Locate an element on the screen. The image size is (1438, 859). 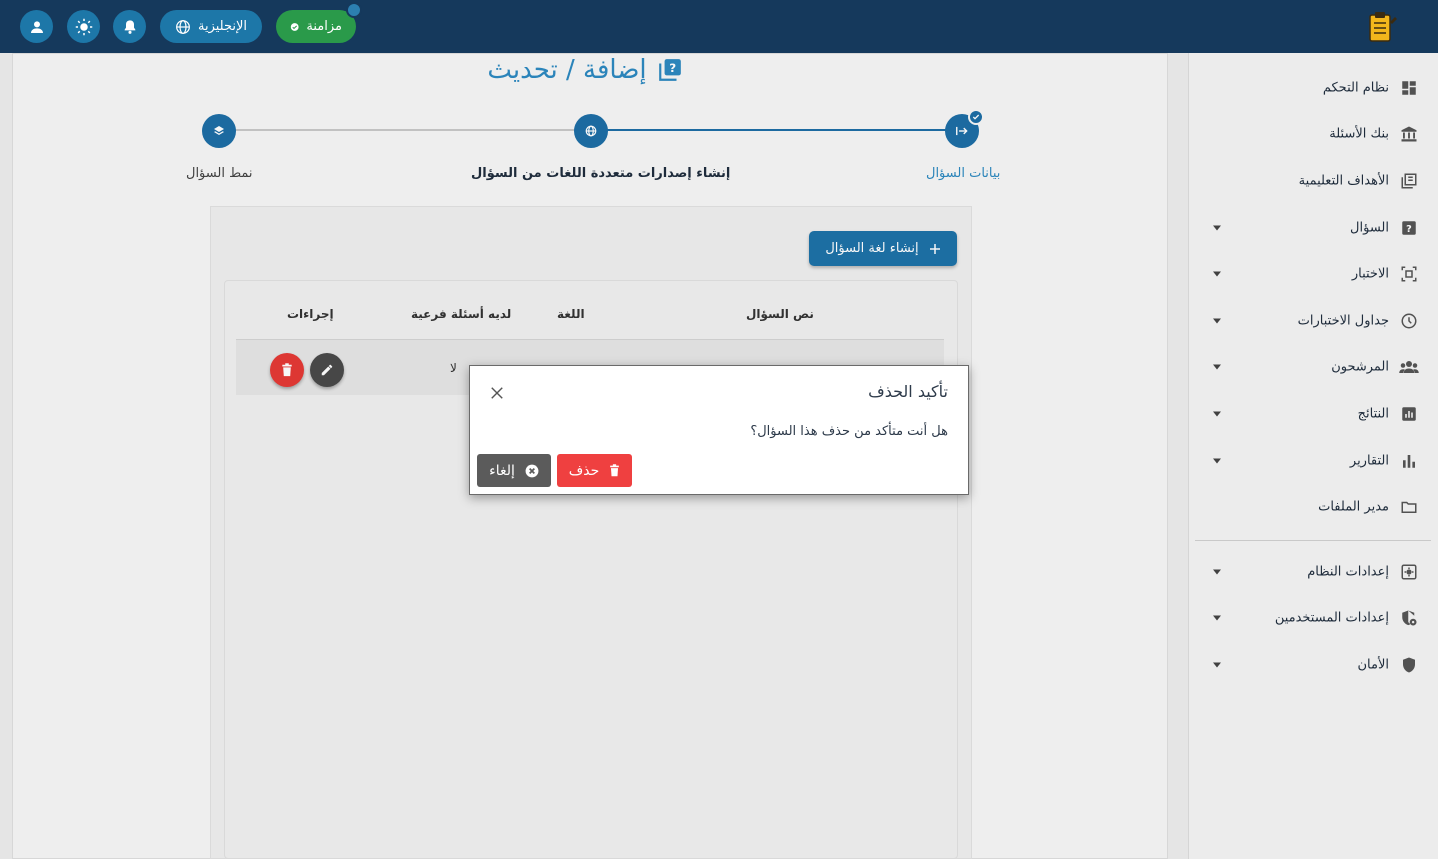
confirm-delete-button: حذف is located at coordinates (594, 470).